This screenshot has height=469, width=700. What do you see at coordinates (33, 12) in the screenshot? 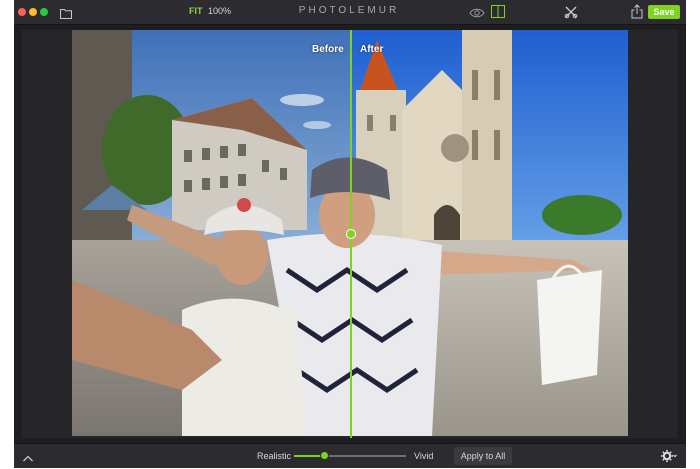
I see `minimize-window-button` at bounding box center [33, 12].